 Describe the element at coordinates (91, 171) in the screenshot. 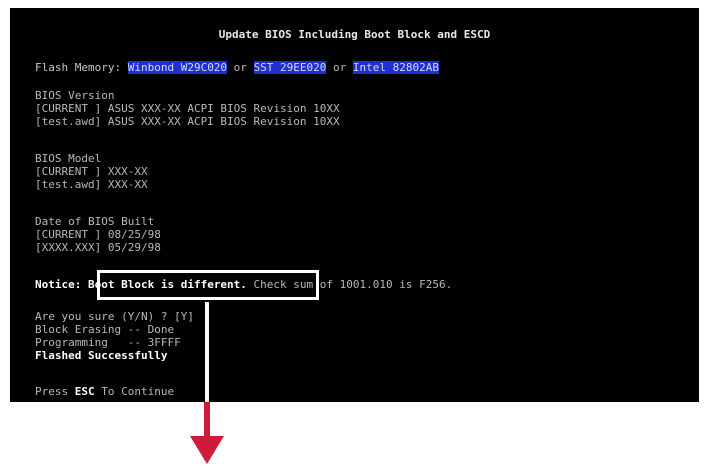

I see `bios-model-current: [CURRENT ] XXX-XX` at that location.